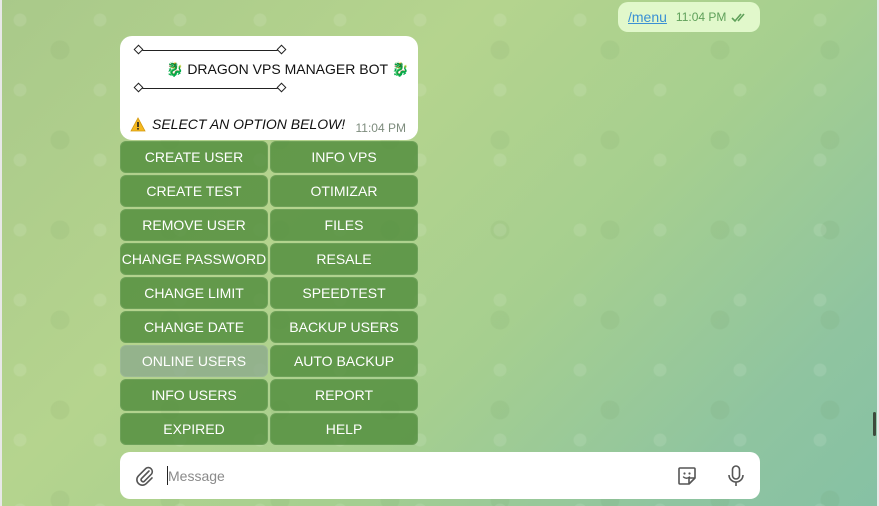  What do you see at coordinates (1, 253) in the screenshot?
I see `window-border-left` at bounding box center [1, 253].